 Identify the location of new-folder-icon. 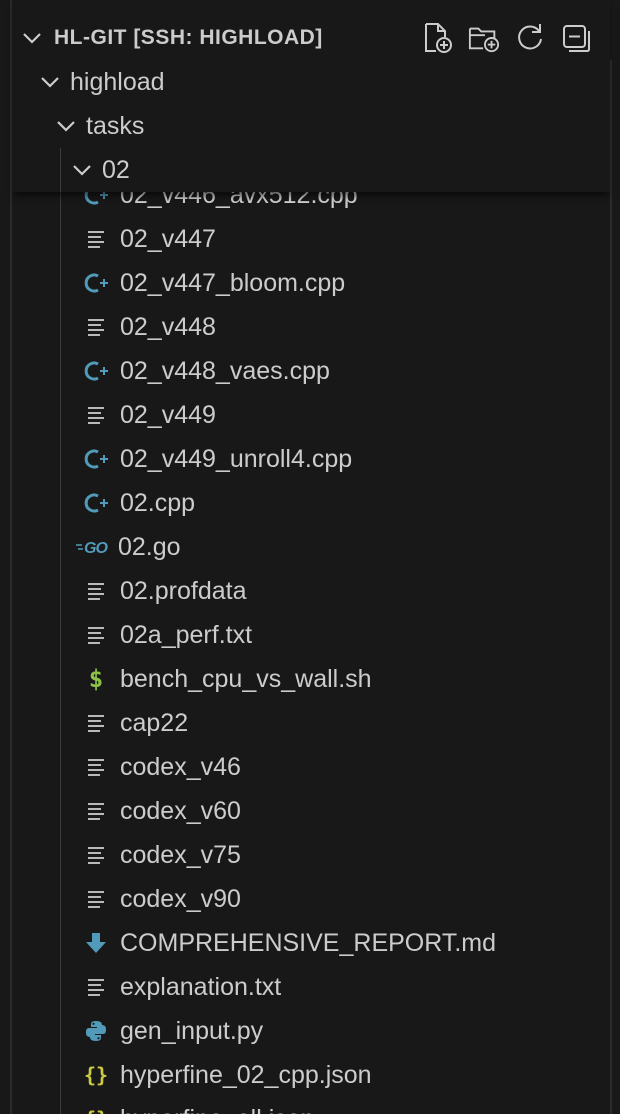
(484, 38).